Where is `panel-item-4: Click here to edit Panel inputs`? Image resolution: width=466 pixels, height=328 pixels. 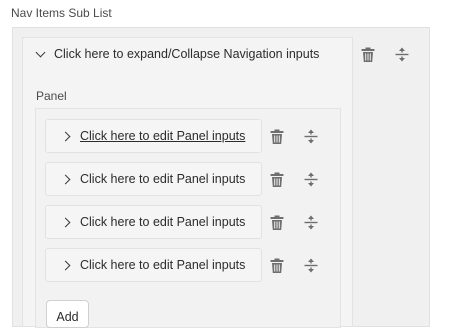
panel-item-4: Click here to edit Panel inputs is located at coordinates (153, 265).